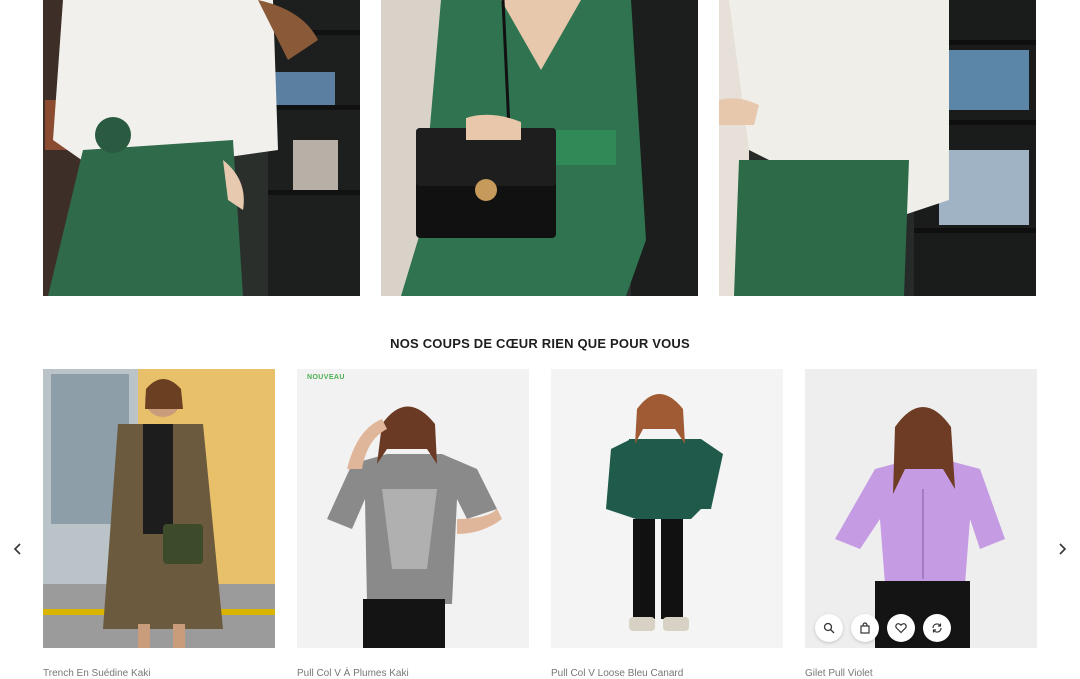 The width and height of the screenshot is (1080, 679). I want to click on white-sweater-floral-skirt-photo, so click(877, 148).